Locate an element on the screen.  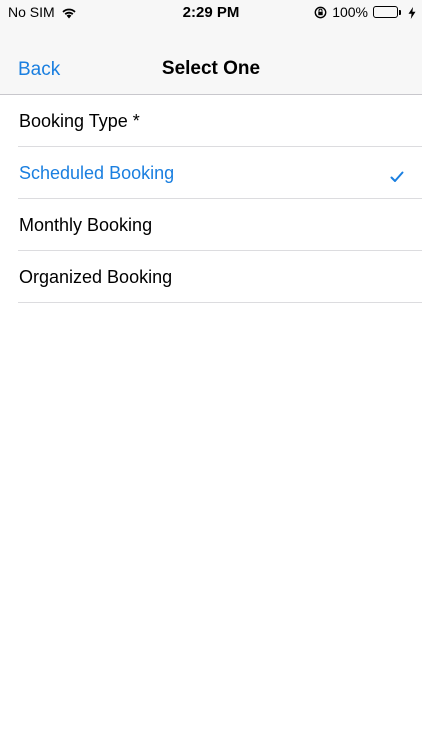
option-monthly-booking: Monthly Booking is located at coordinates (211, 225).